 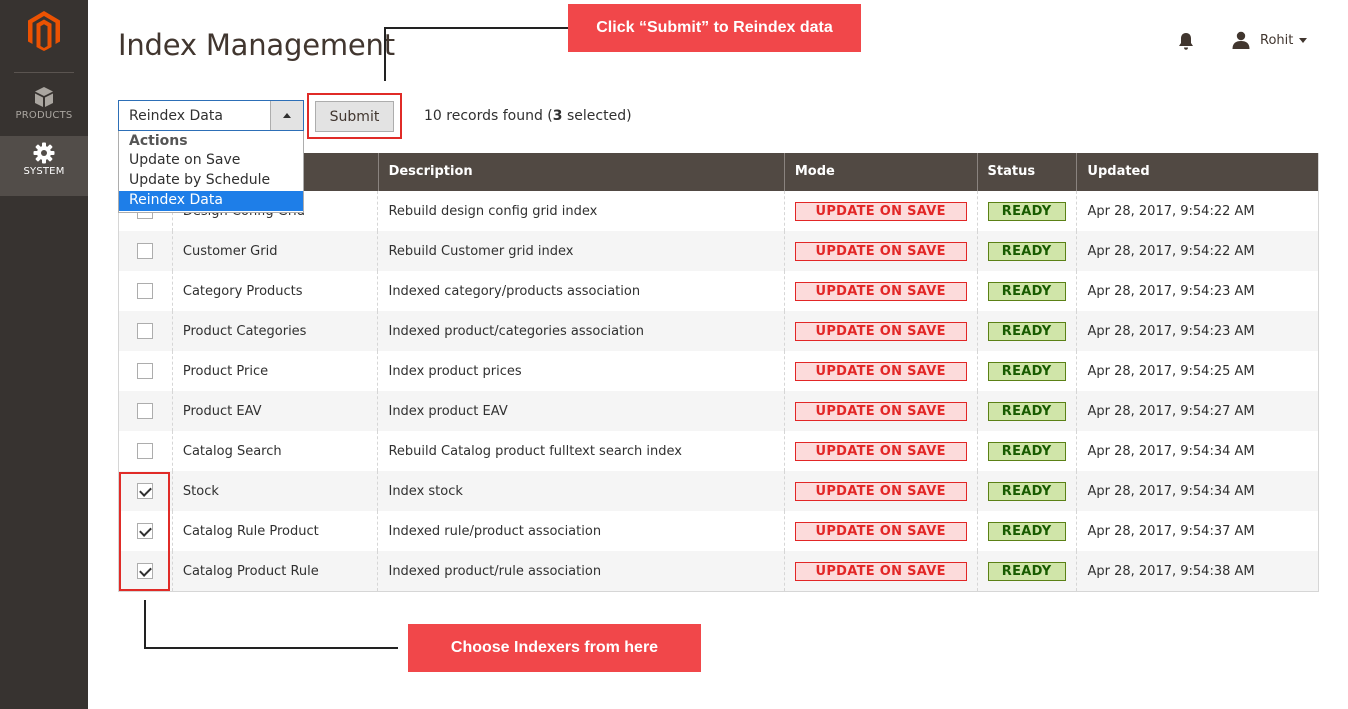 I want to click on updated-timestamp: Apr 28, 2017, 9:54:37 AM, so click(x=1197, y=531).